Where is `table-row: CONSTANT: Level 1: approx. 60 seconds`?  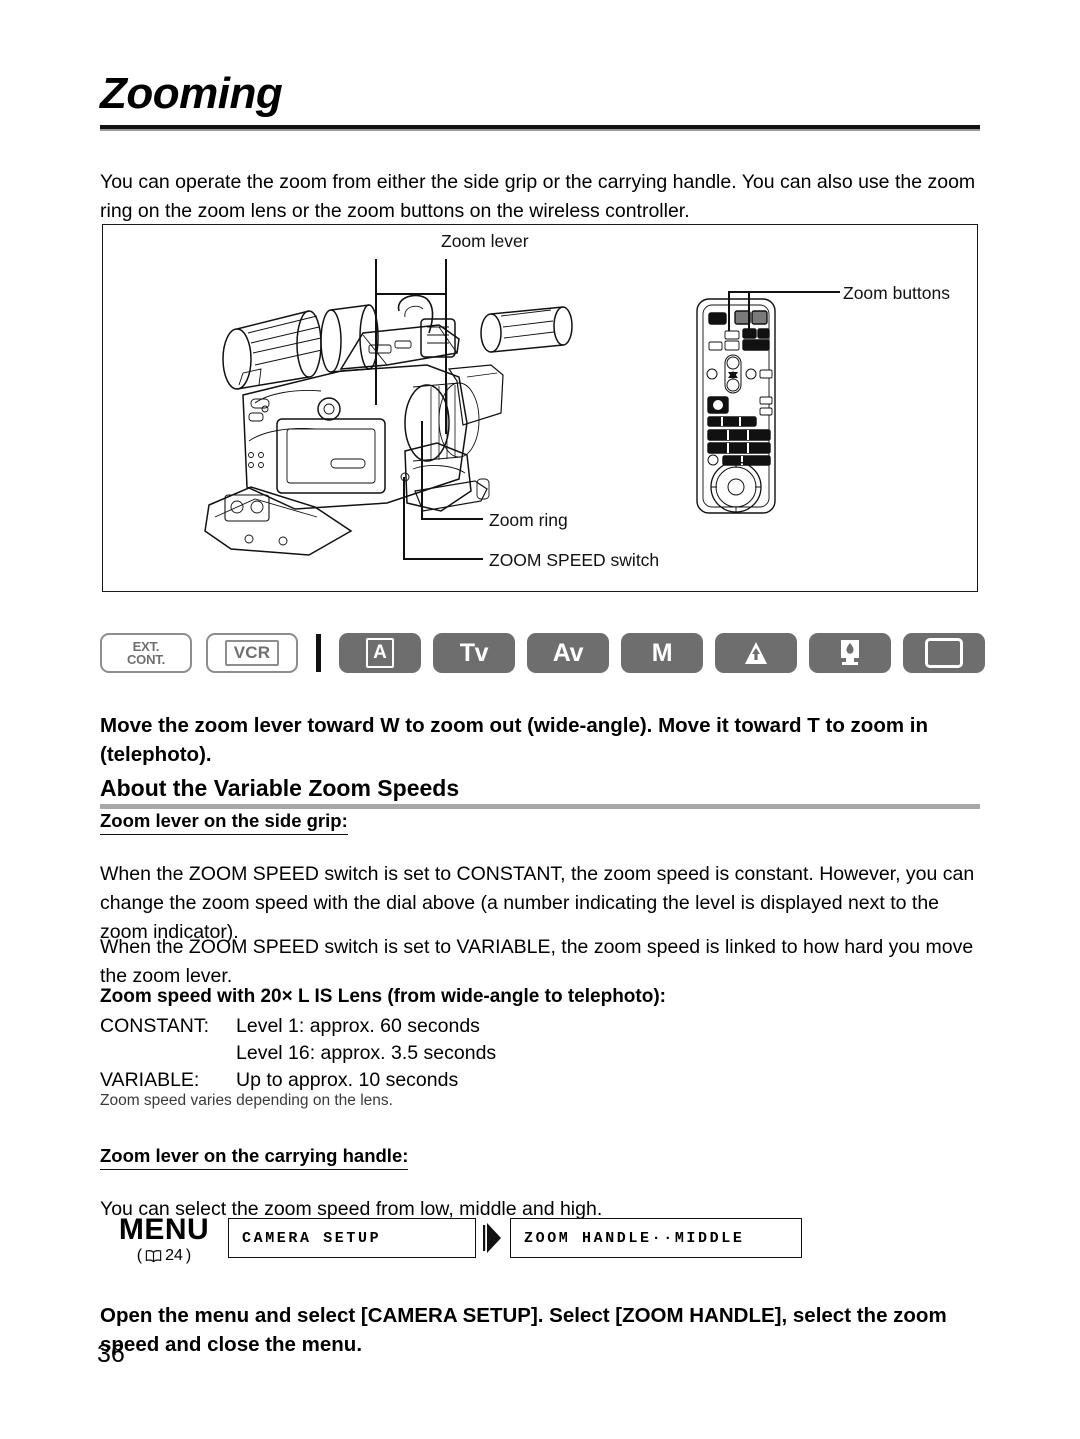
table-row: CONSTANT: Level 1: approx. 60 seconds is located at coordinates (298, 1027).